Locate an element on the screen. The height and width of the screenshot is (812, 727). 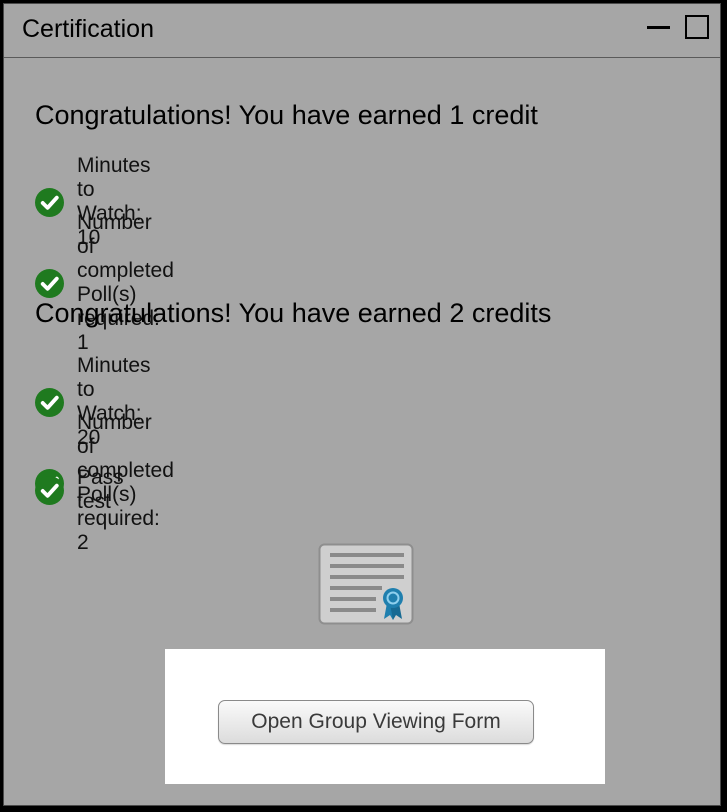
maximize-icon is located at coordinates (697, 27).